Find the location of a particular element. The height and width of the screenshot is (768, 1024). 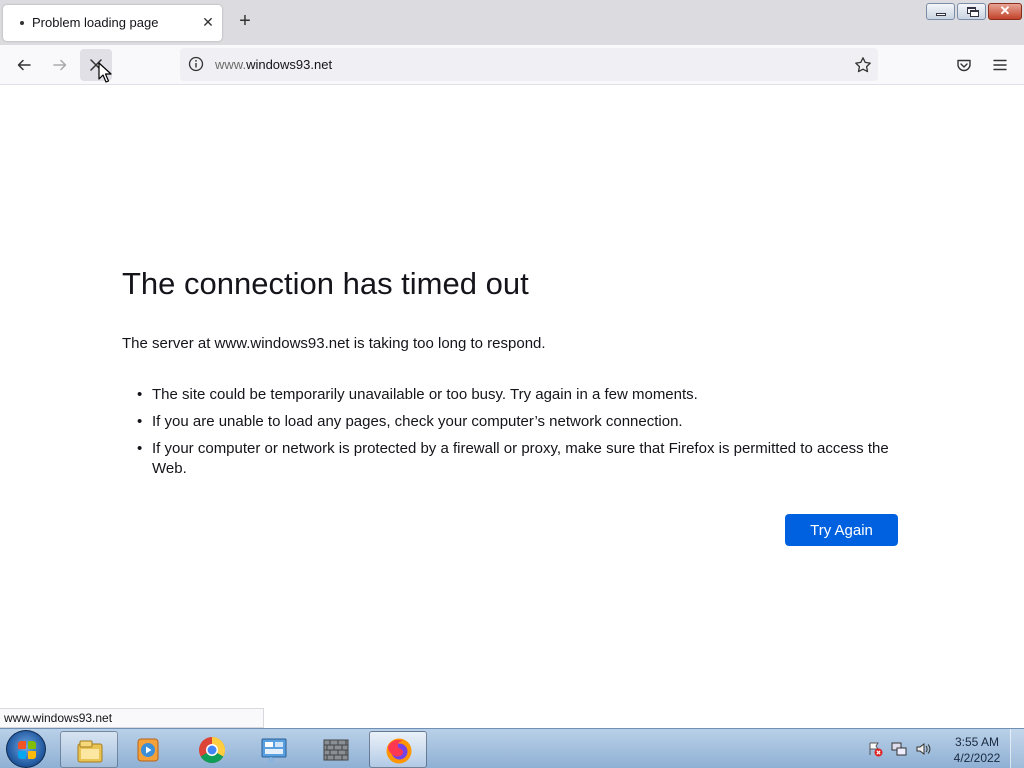

restore-button is located at coordinates (971, 11).